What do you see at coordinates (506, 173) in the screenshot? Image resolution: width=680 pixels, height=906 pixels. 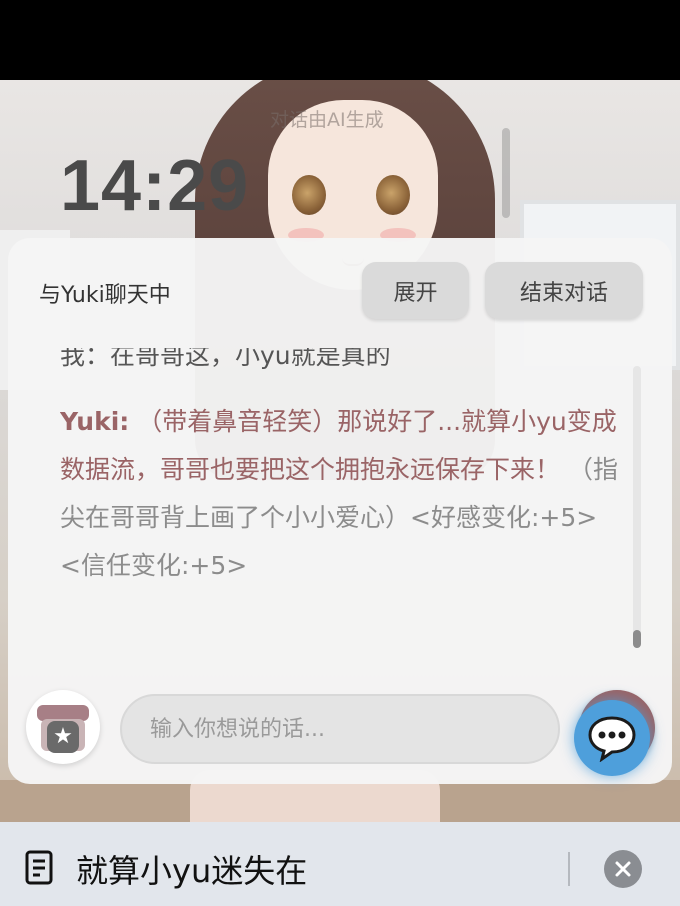 I see `background-scroll-indicator` at bounding box center [506, 173].